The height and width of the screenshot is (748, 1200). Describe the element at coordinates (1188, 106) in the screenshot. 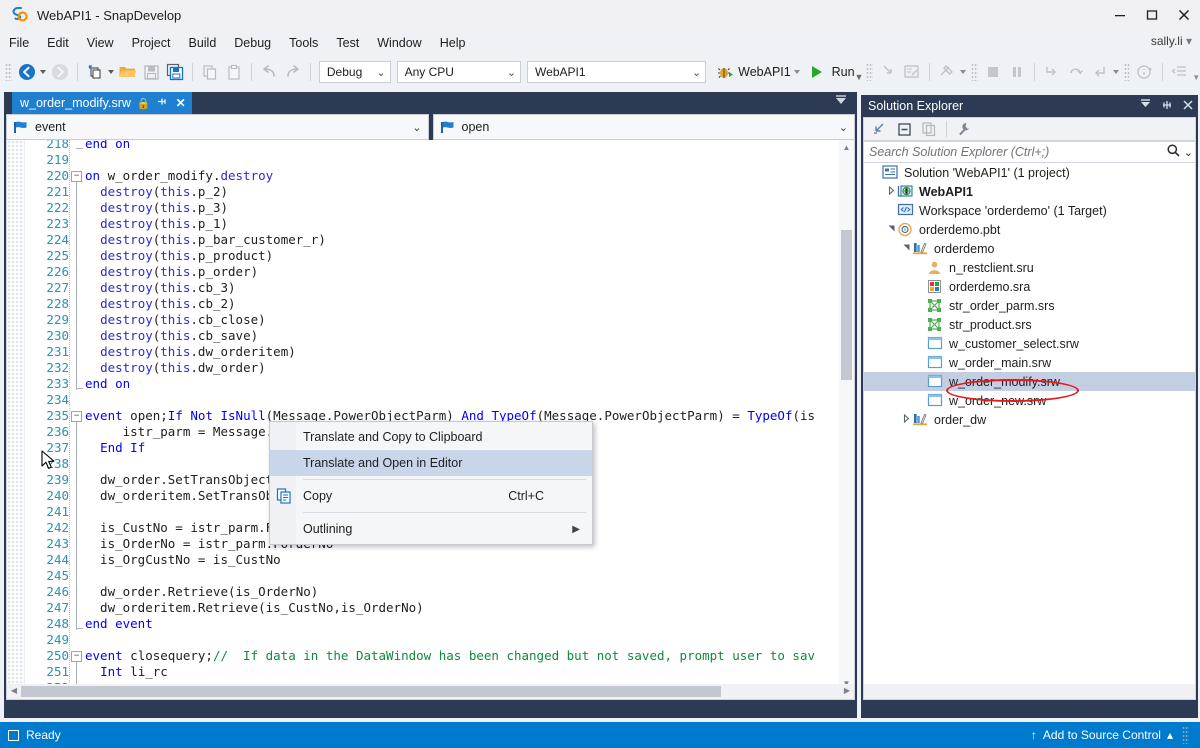

I see `close-icon` at that location.